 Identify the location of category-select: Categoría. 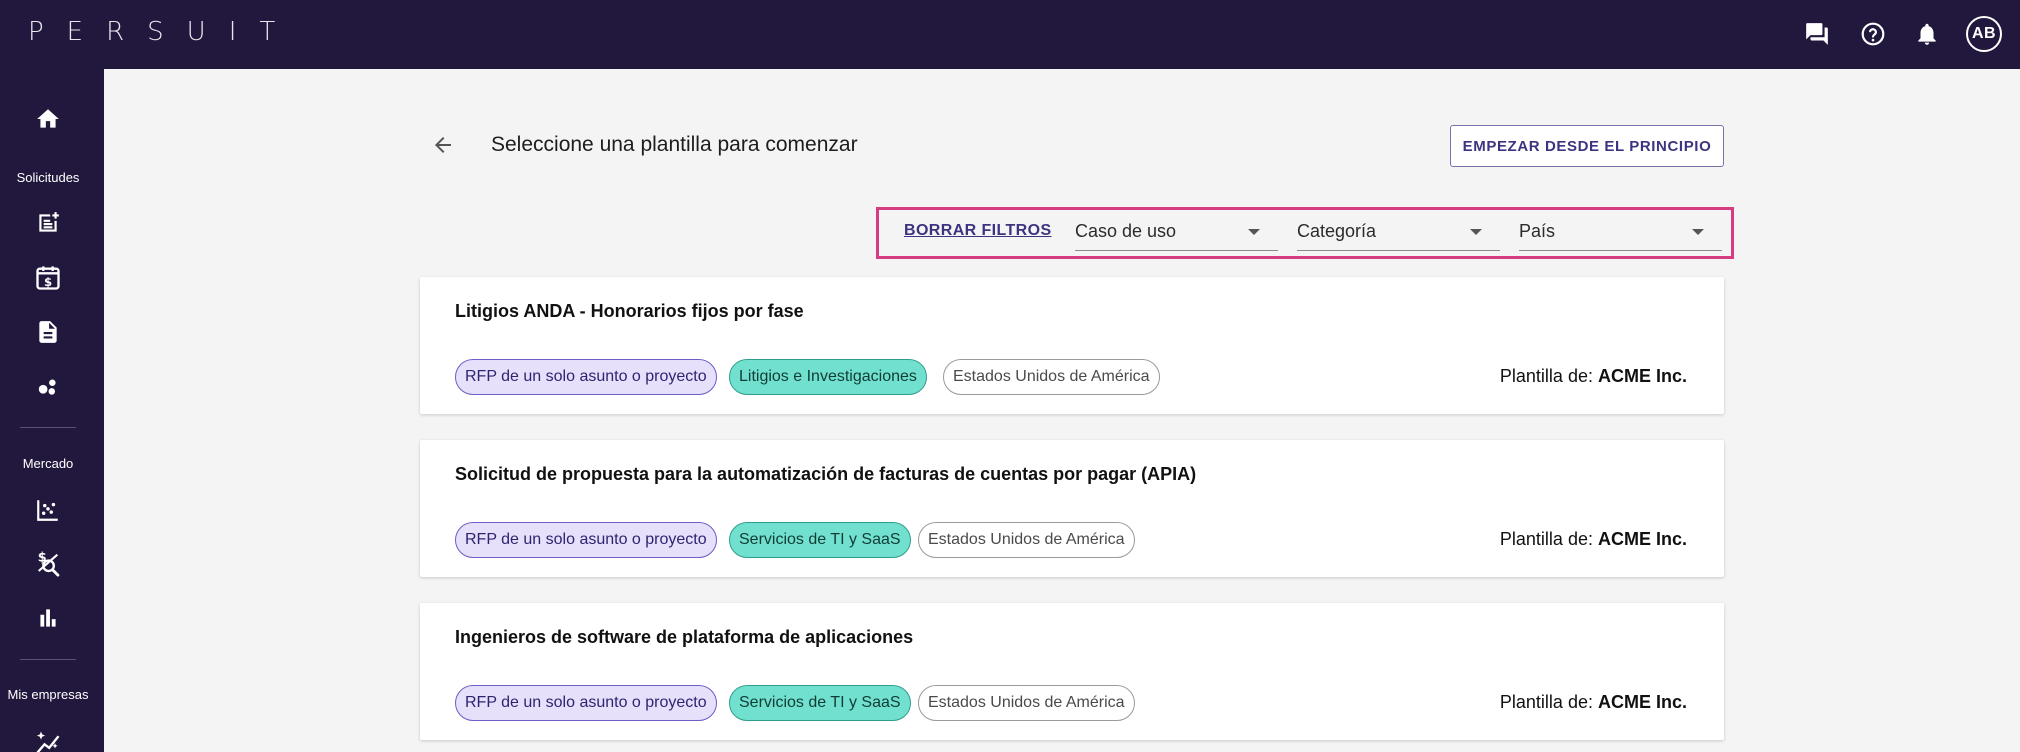
(1398, 234).